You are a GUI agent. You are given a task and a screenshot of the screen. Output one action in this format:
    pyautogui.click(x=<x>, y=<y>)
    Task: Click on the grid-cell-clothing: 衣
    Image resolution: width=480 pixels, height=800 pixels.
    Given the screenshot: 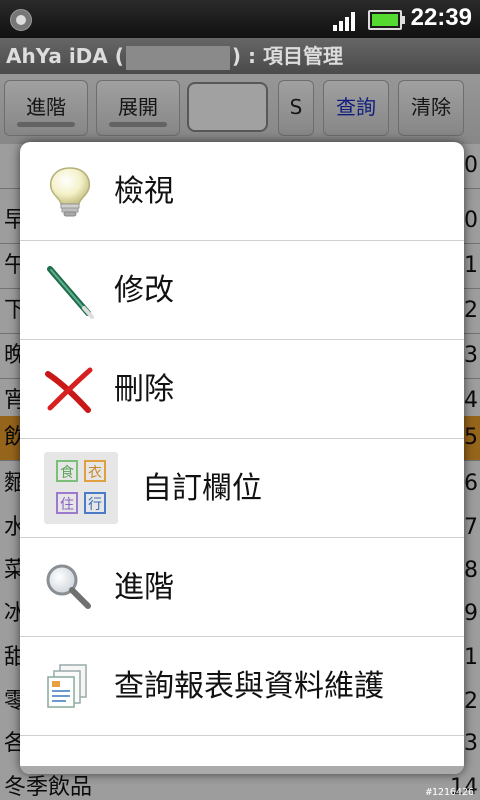 What is the action you would take?
    pyautogui.click(x=95, y=471)
    